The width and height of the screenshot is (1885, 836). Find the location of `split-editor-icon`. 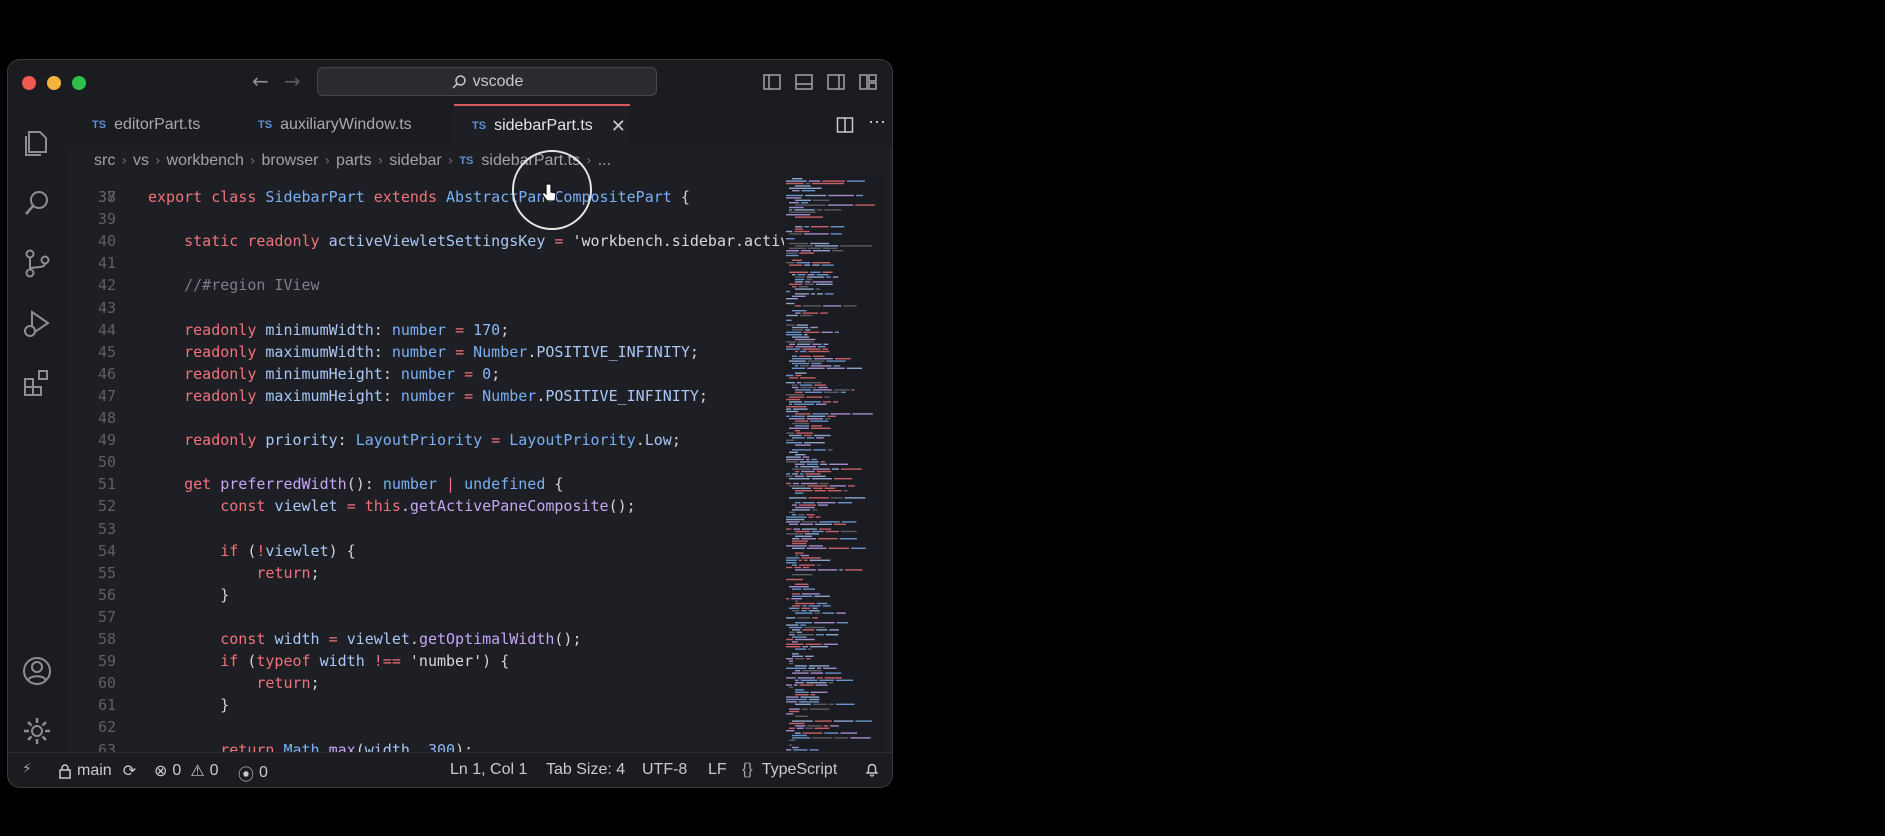

split-editor-icon is located at coordinates (845, 125).